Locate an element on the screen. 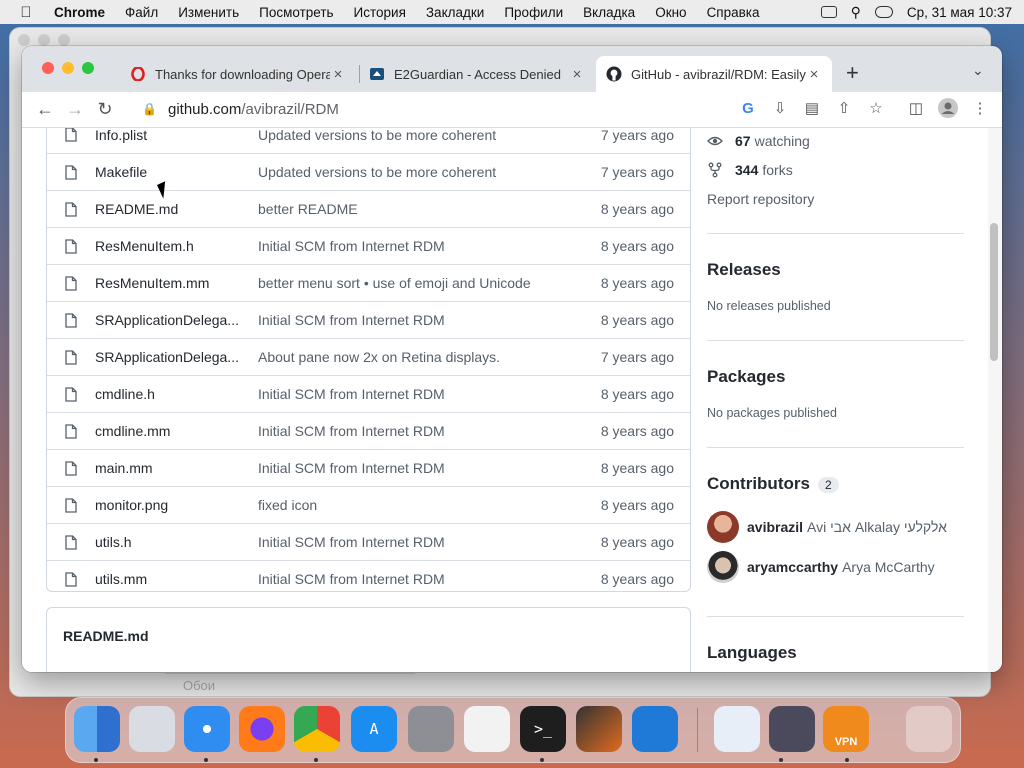 This screenshot has height=768, width=1024. commit-message-link: Updated versions to be more coherent is located at coordinates (377, 135).